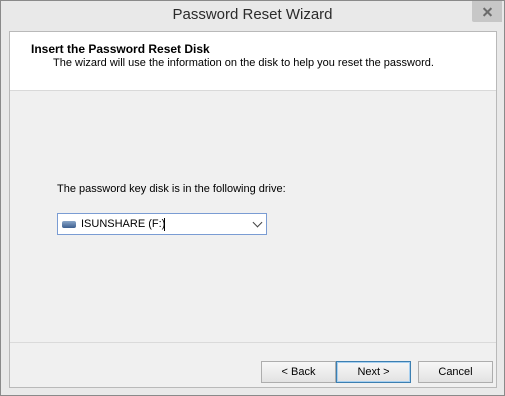 Image resolution: width=505 pixels, height=396 pixels. I want to click on step-title: Insert the Password Reset Disk, so click(120, 49).